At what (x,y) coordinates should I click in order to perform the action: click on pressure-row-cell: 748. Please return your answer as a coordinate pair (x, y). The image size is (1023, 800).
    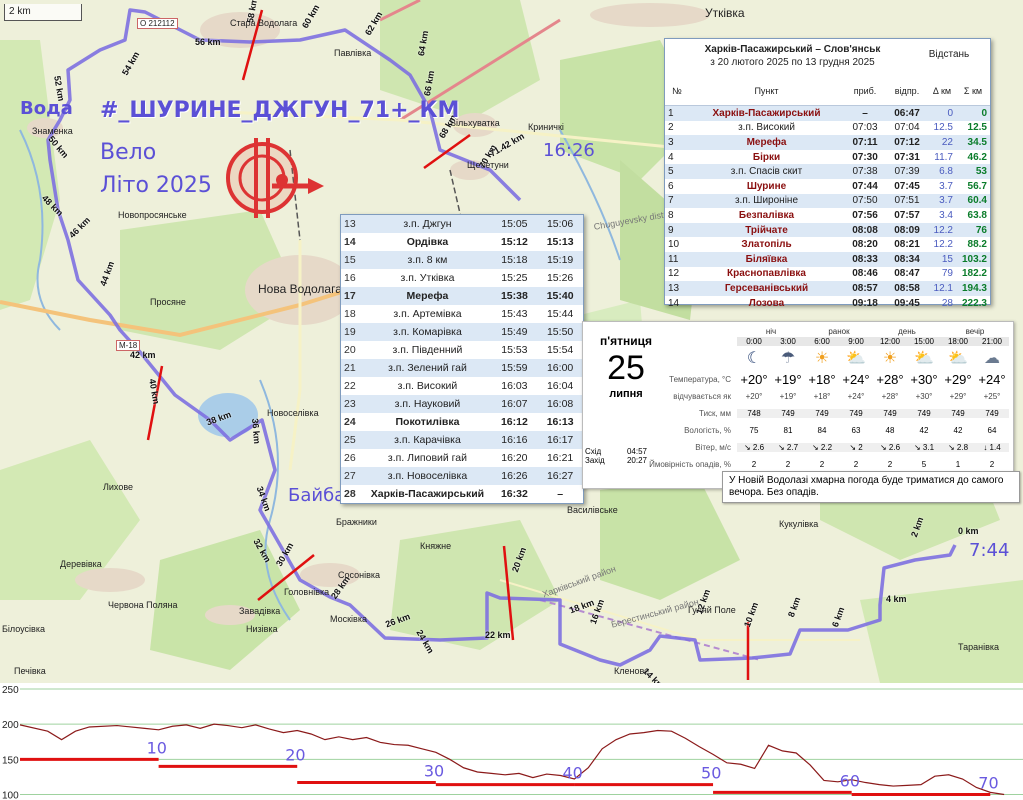
    Looking at the image, I should click on (754, 413).